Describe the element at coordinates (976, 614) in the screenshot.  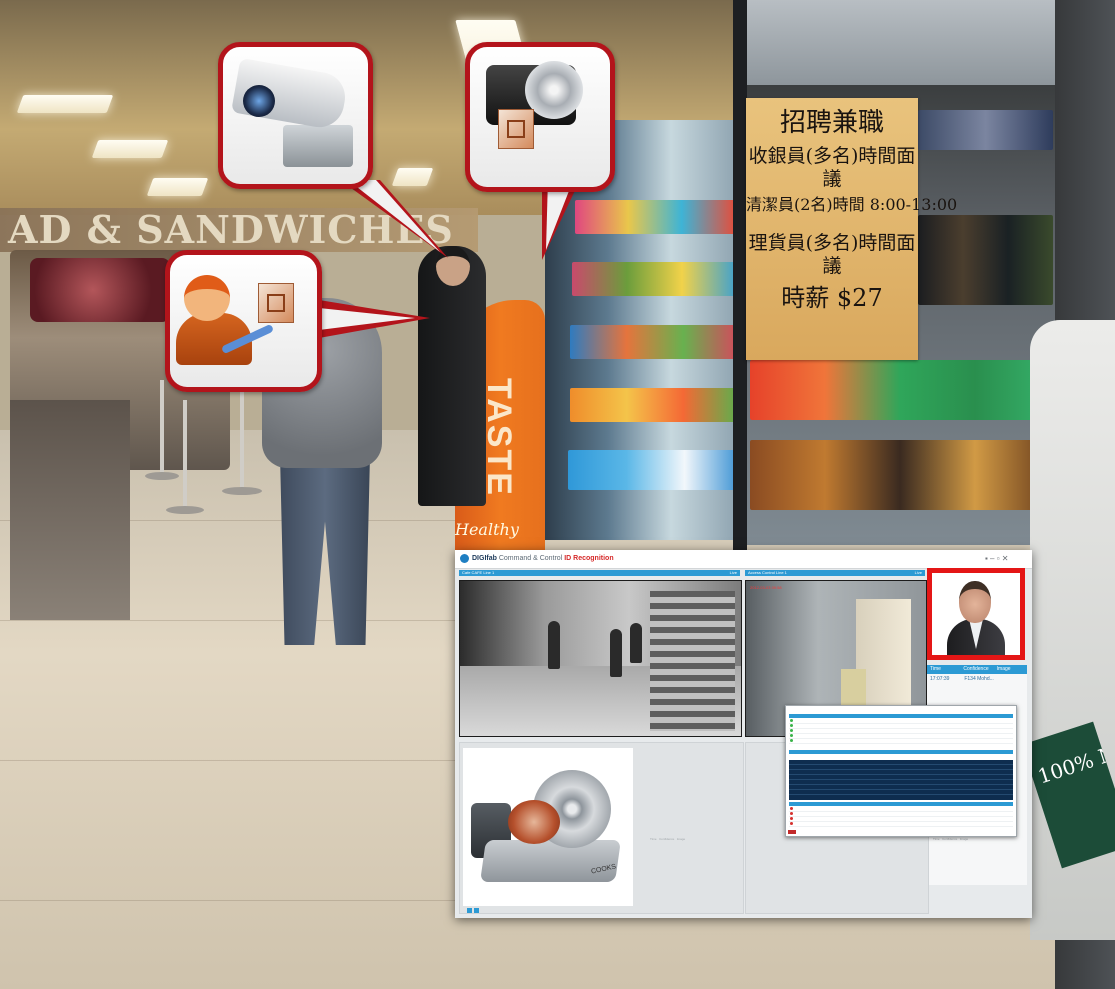
I see `recognized-face` at that location.